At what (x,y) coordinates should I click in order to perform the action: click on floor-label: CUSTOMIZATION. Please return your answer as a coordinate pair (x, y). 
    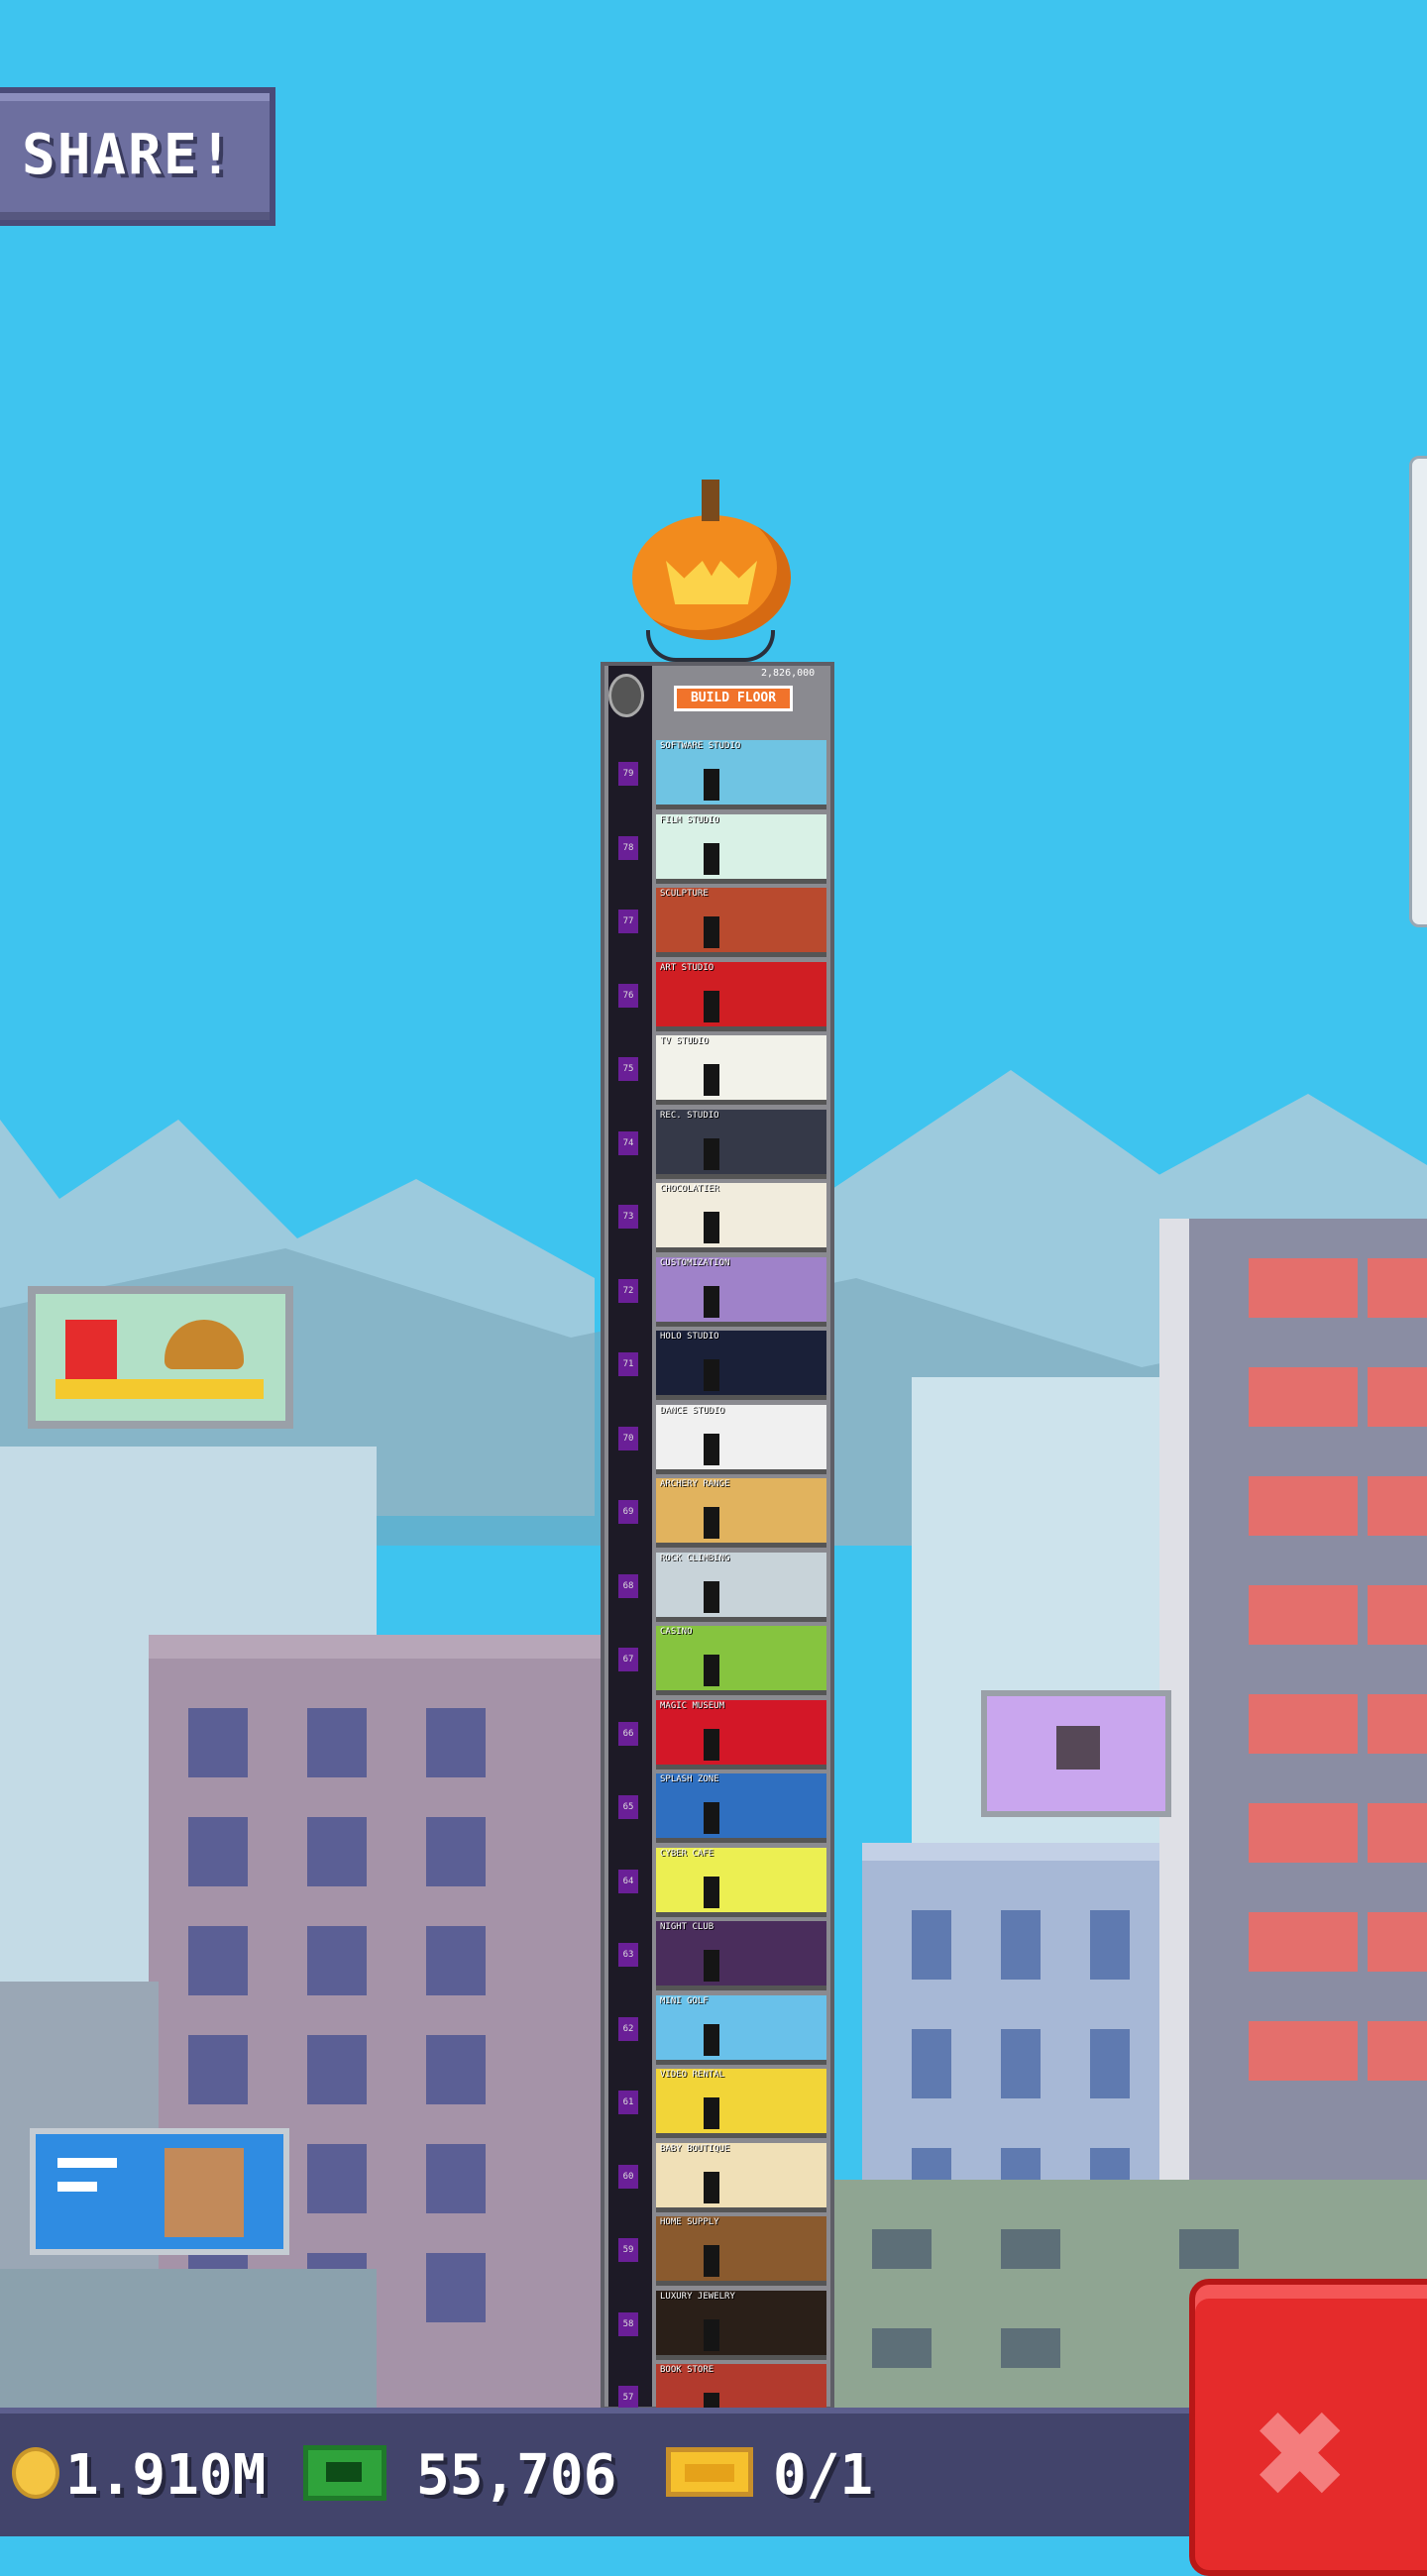
    Looking at the image, I should click on (695, 1262).